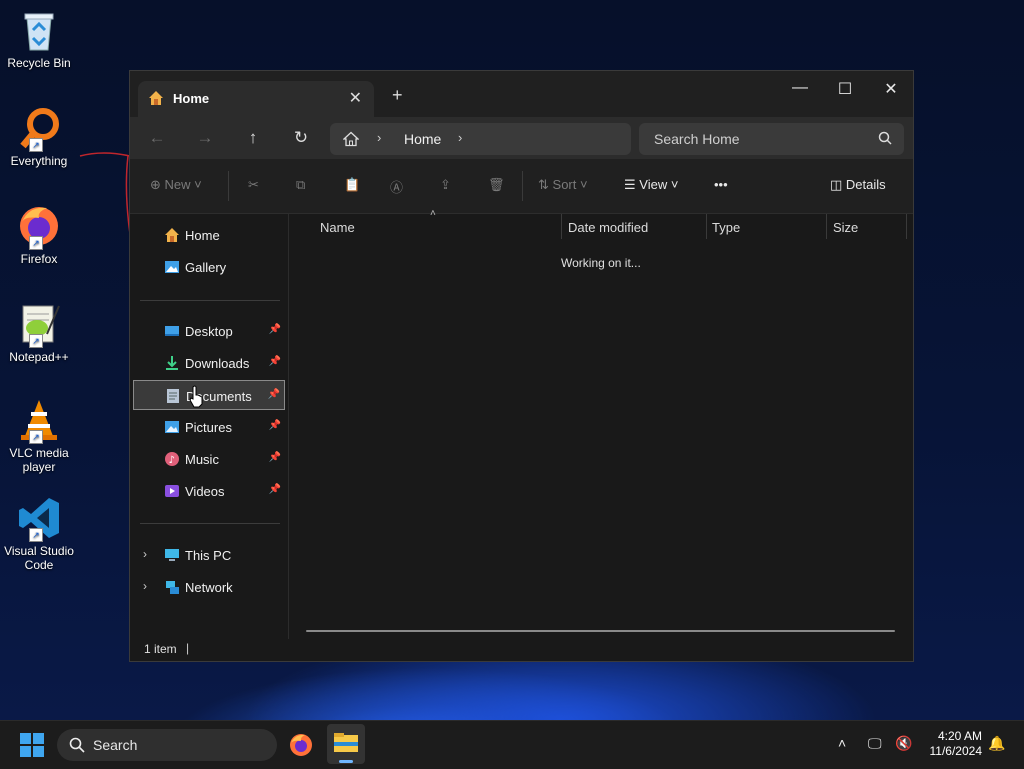 The width and height of the screenshot is (1024, 769). I want to click on clock-date: 11/6/2024, so click(956, 751).